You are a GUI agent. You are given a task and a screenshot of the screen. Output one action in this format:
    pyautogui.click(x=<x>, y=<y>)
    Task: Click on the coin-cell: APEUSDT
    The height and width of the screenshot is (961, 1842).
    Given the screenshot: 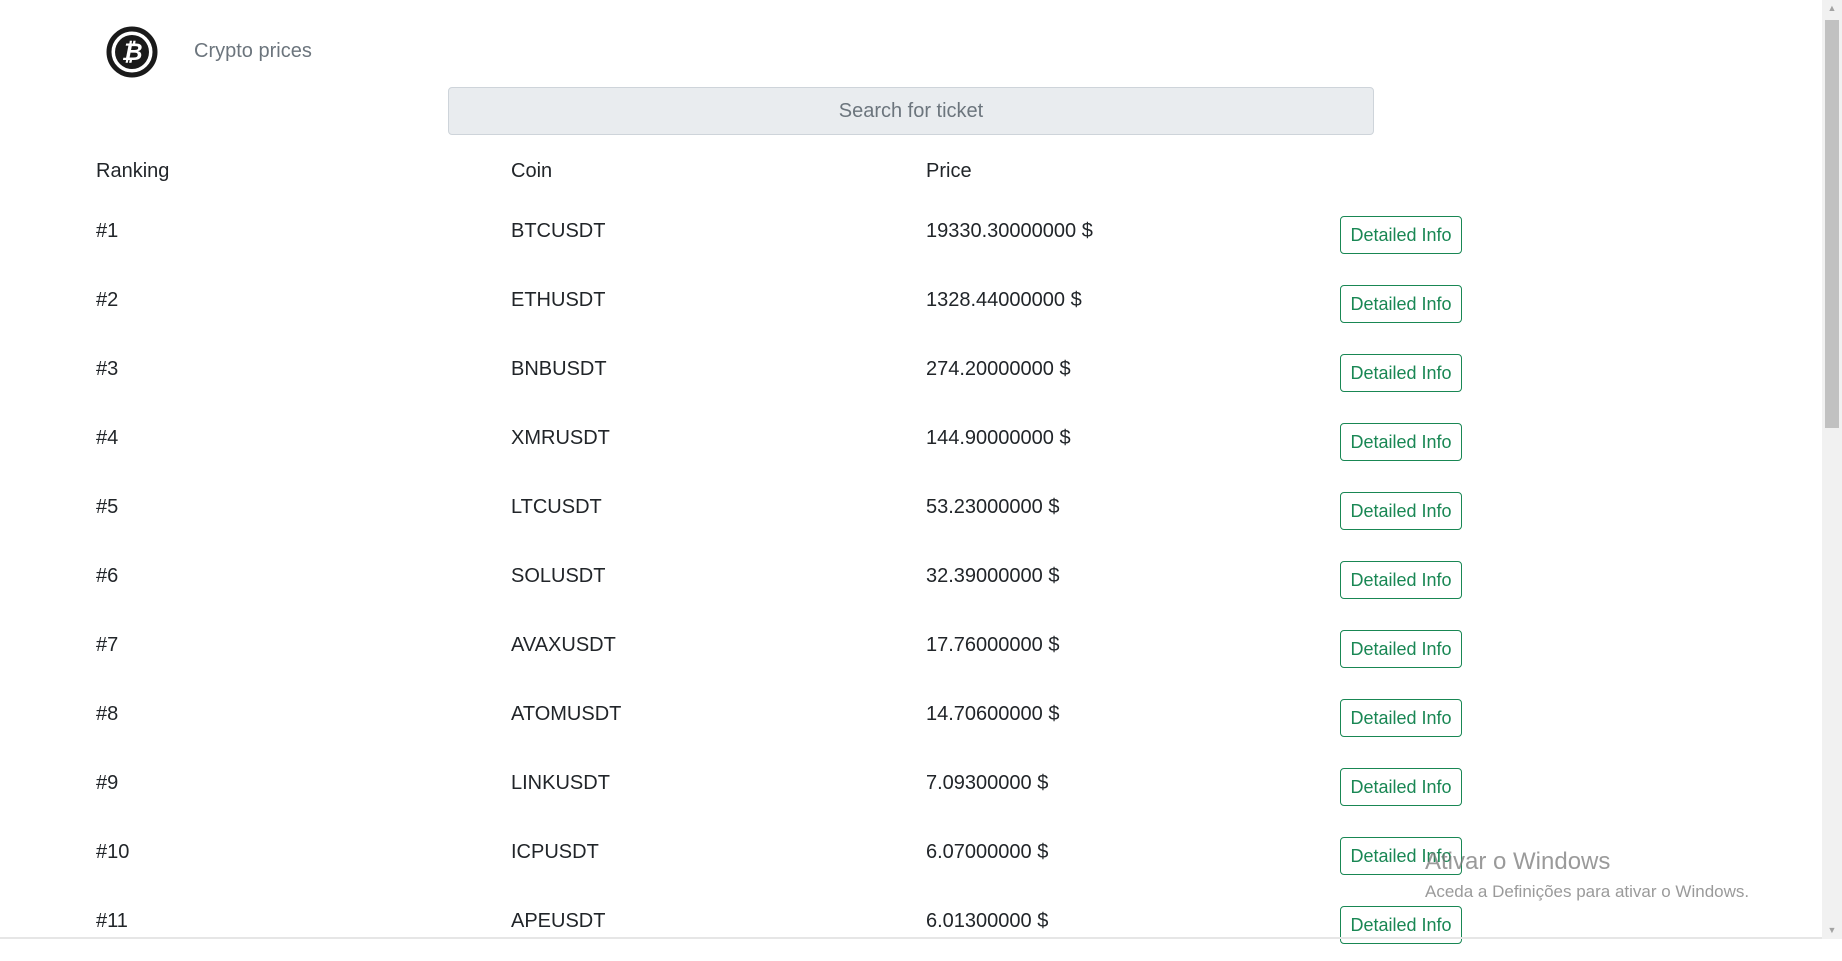 What is the action you would take?
    pyautogui.click(x=558, y=921)
    